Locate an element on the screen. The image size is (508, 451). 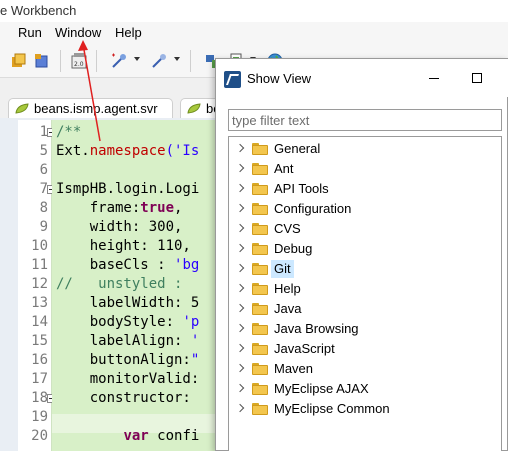
tree-item-debug: Debug is located at coordinates (365, 249).